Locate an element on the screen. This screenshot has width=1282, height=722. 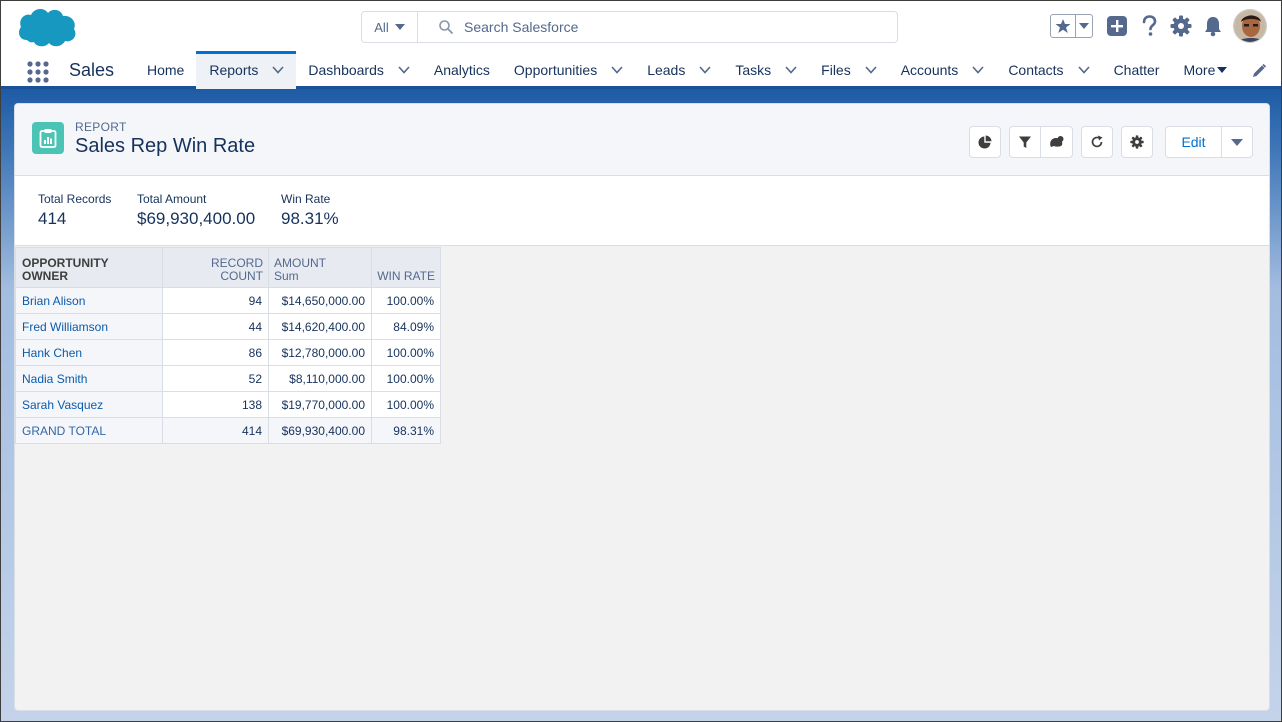
summary-bubble-icon is located at coordinates (1056, 141).